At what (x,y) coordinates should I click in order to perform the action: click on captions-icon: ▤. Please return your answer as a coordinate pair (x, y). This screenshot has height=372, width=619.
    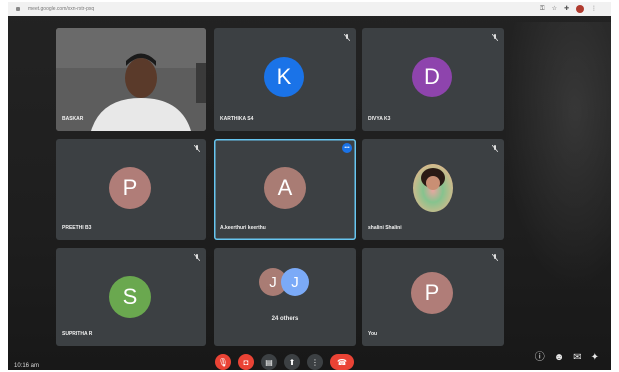
    Looking at the image, I should click on (269, 362).